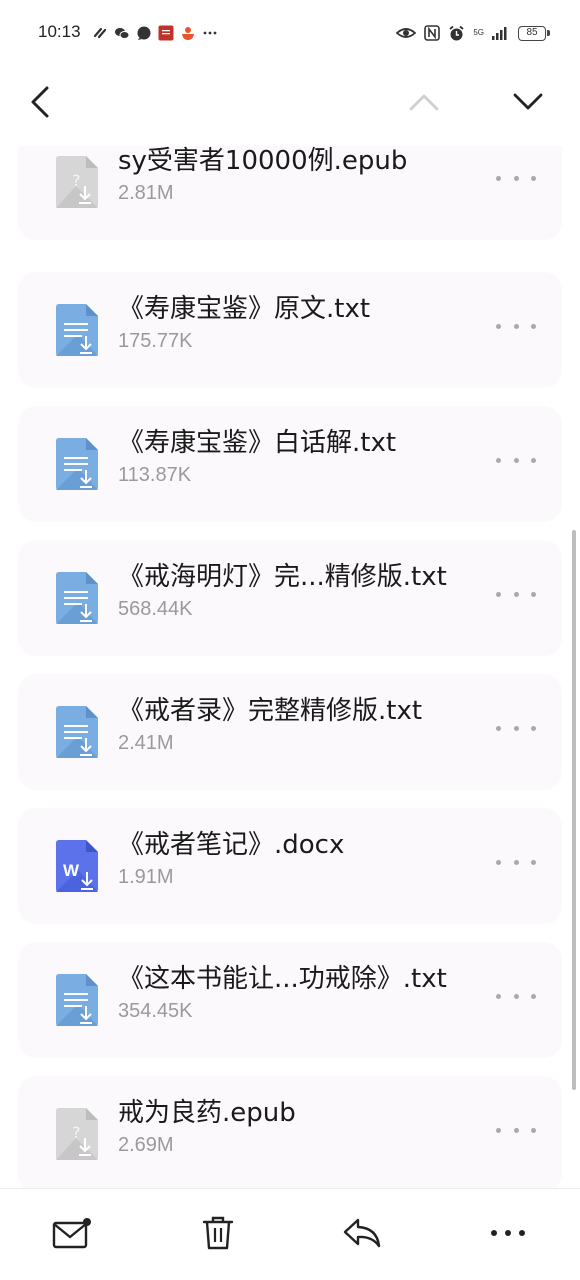 This screenshot has width=580, height=1280. I want to click on more-button, so click(508, 1233).